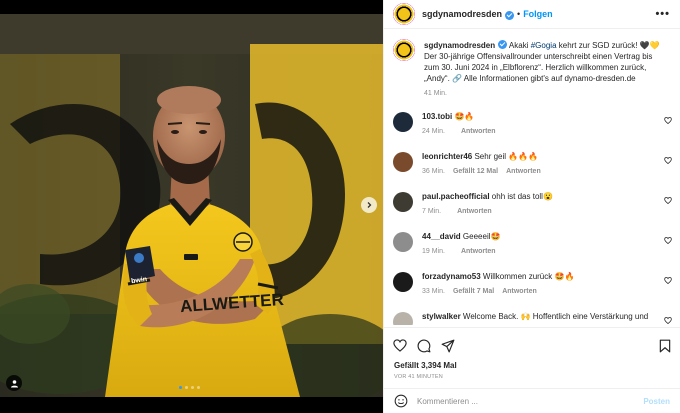 The height and width of the screenshot is (413, 680). I want to click on caption-hashtag: #Gogia, so click(544, 45).